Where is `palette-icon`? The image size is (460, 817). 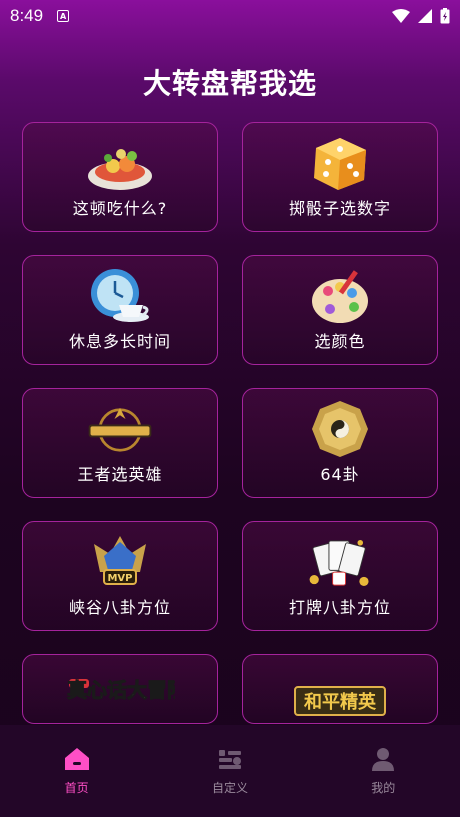
palette-icon is located at coordinates (340, 297).